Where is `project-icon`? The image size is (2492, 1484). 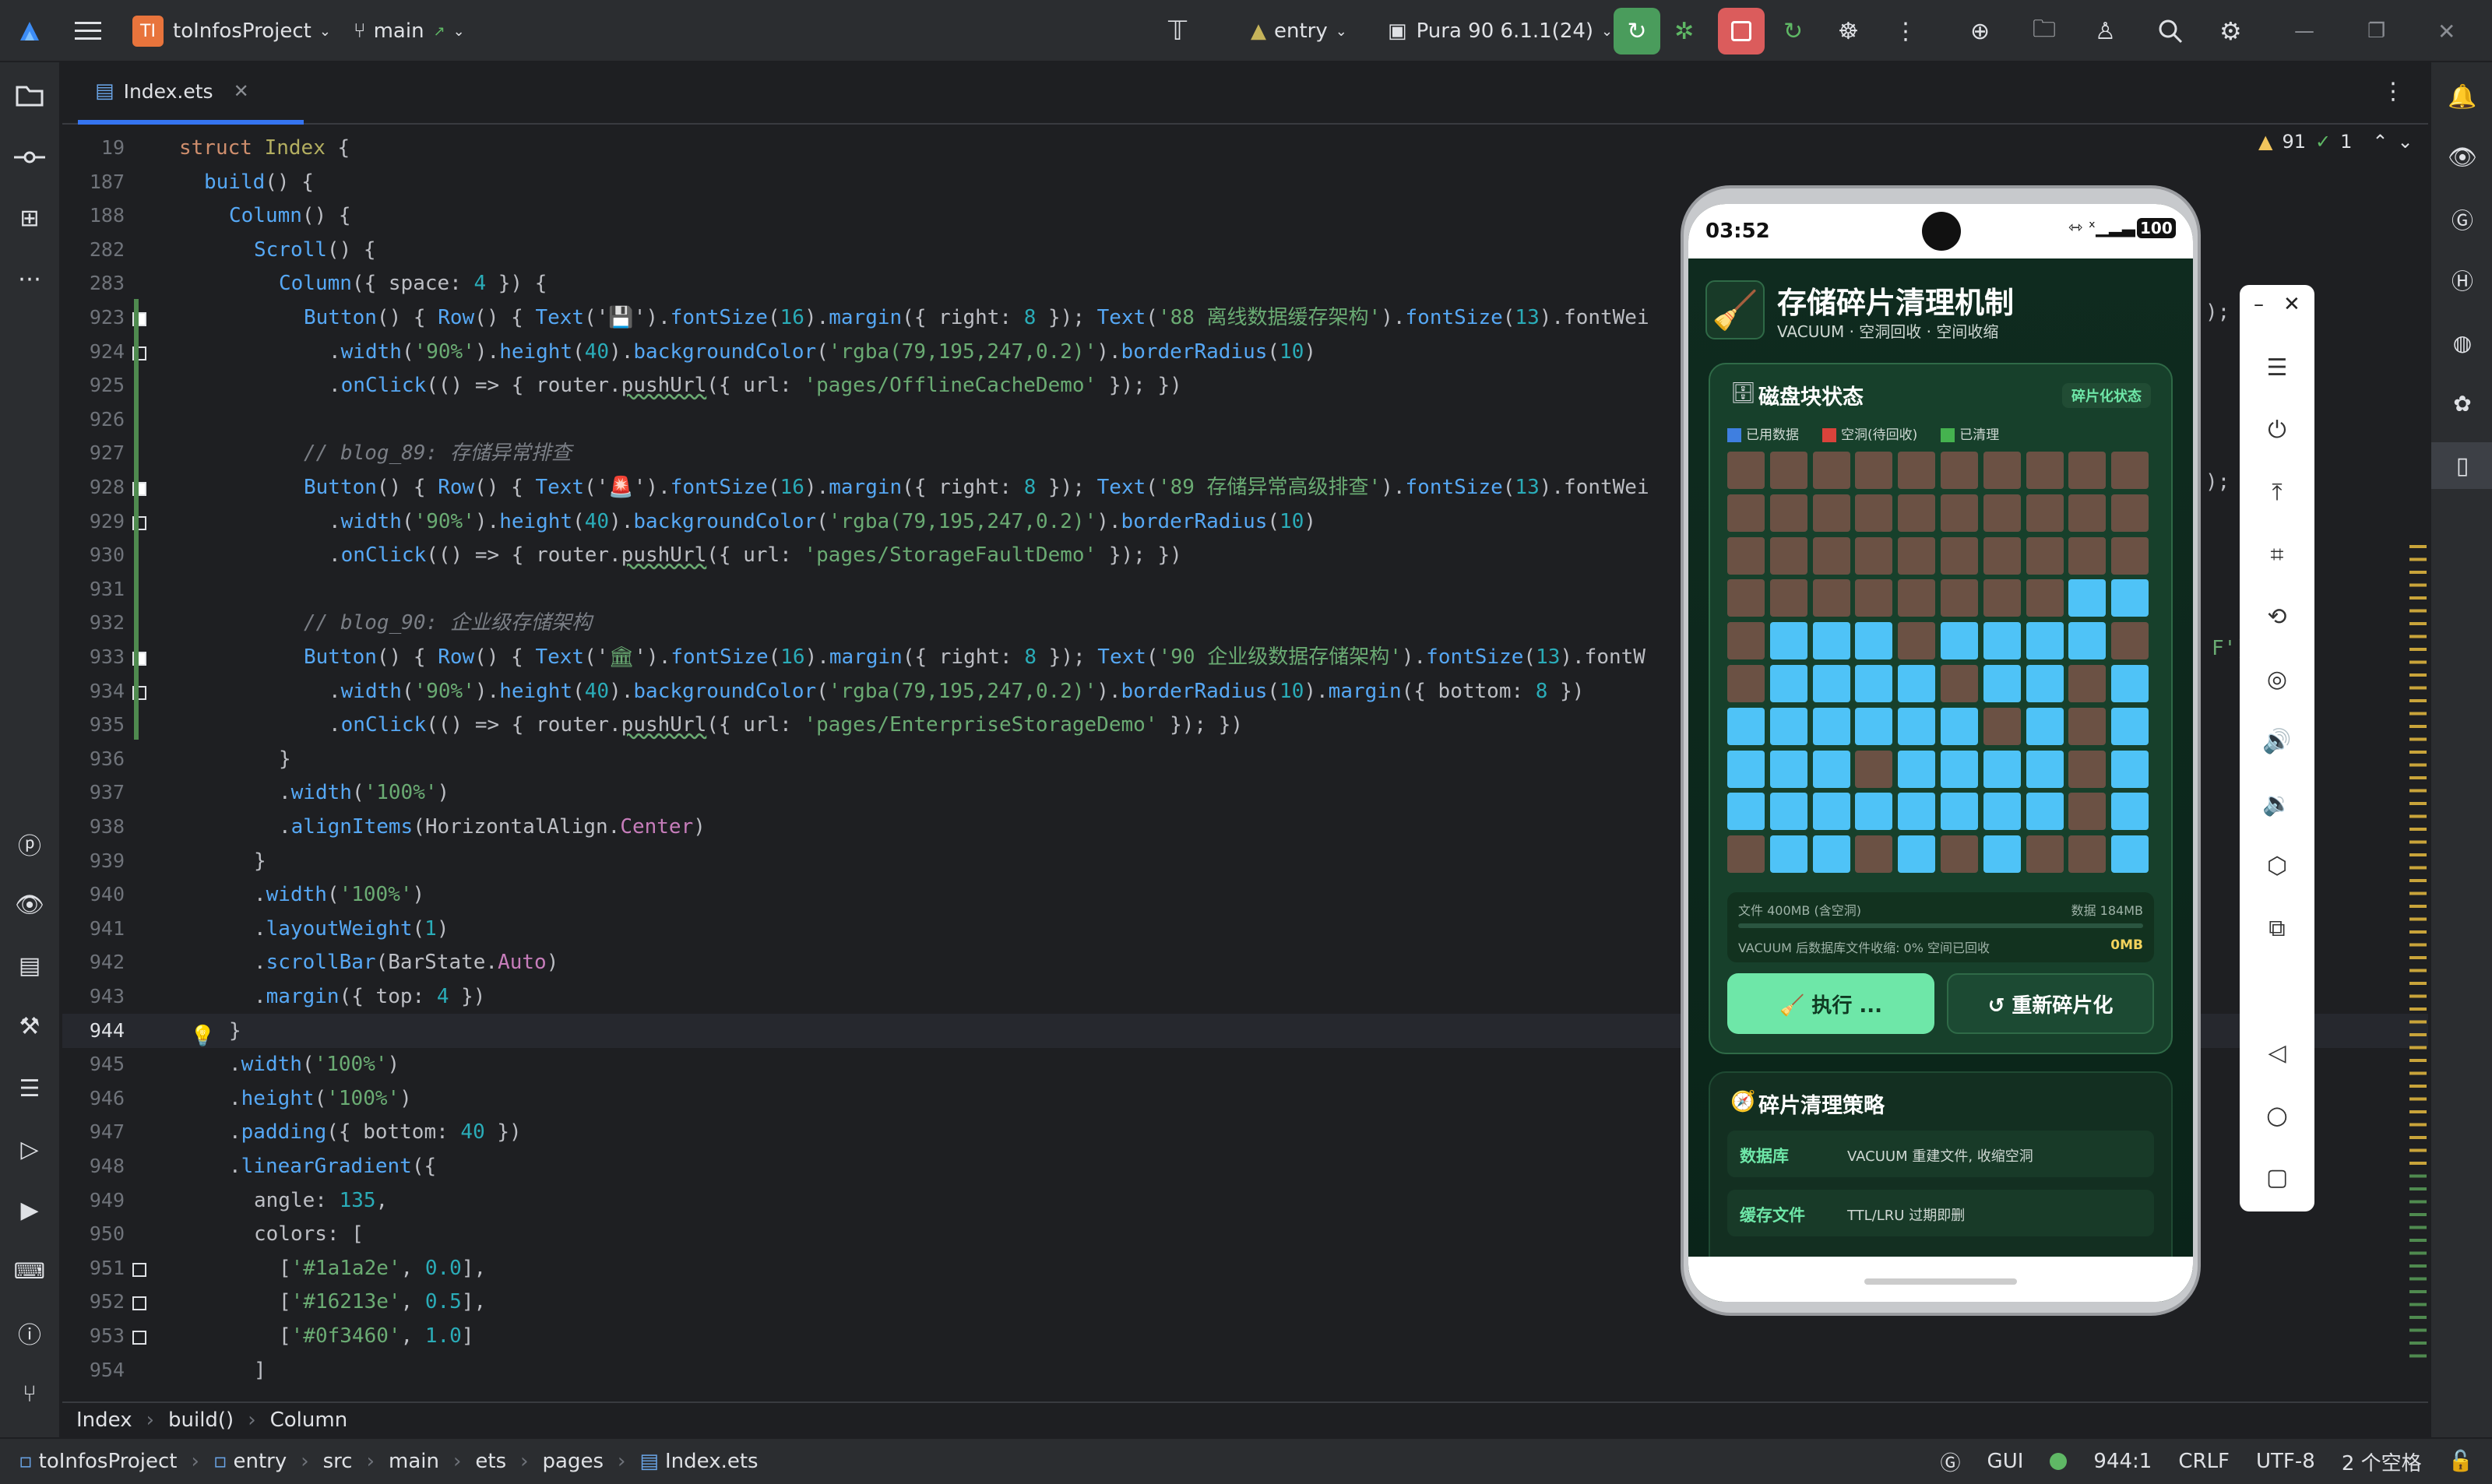
project-icon is located at coordinates (30, 95).